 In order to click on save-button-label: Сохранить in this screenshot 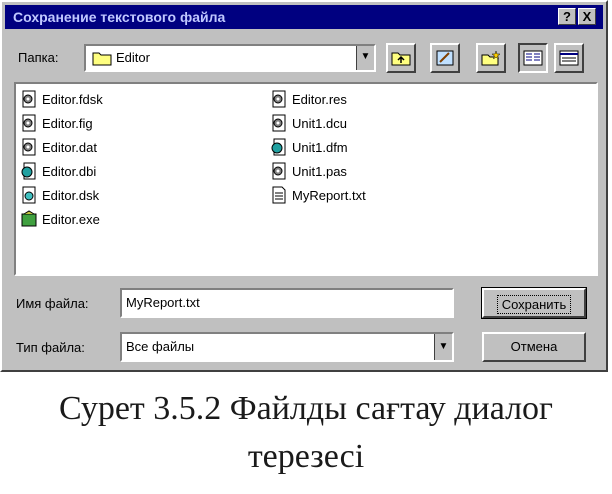, I will do `click(534, 304)`.